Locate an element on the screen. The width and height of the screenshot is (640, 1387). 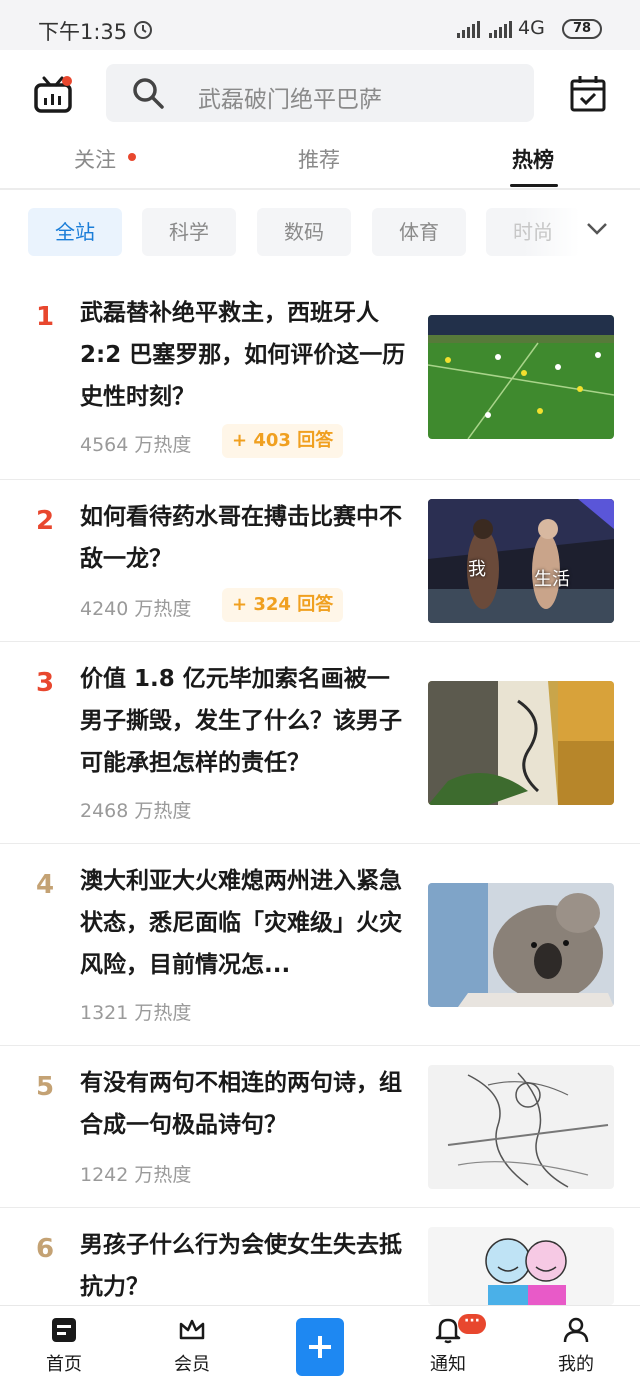
heat-count: 4240 万热度 is located at coordinates (136, 609).